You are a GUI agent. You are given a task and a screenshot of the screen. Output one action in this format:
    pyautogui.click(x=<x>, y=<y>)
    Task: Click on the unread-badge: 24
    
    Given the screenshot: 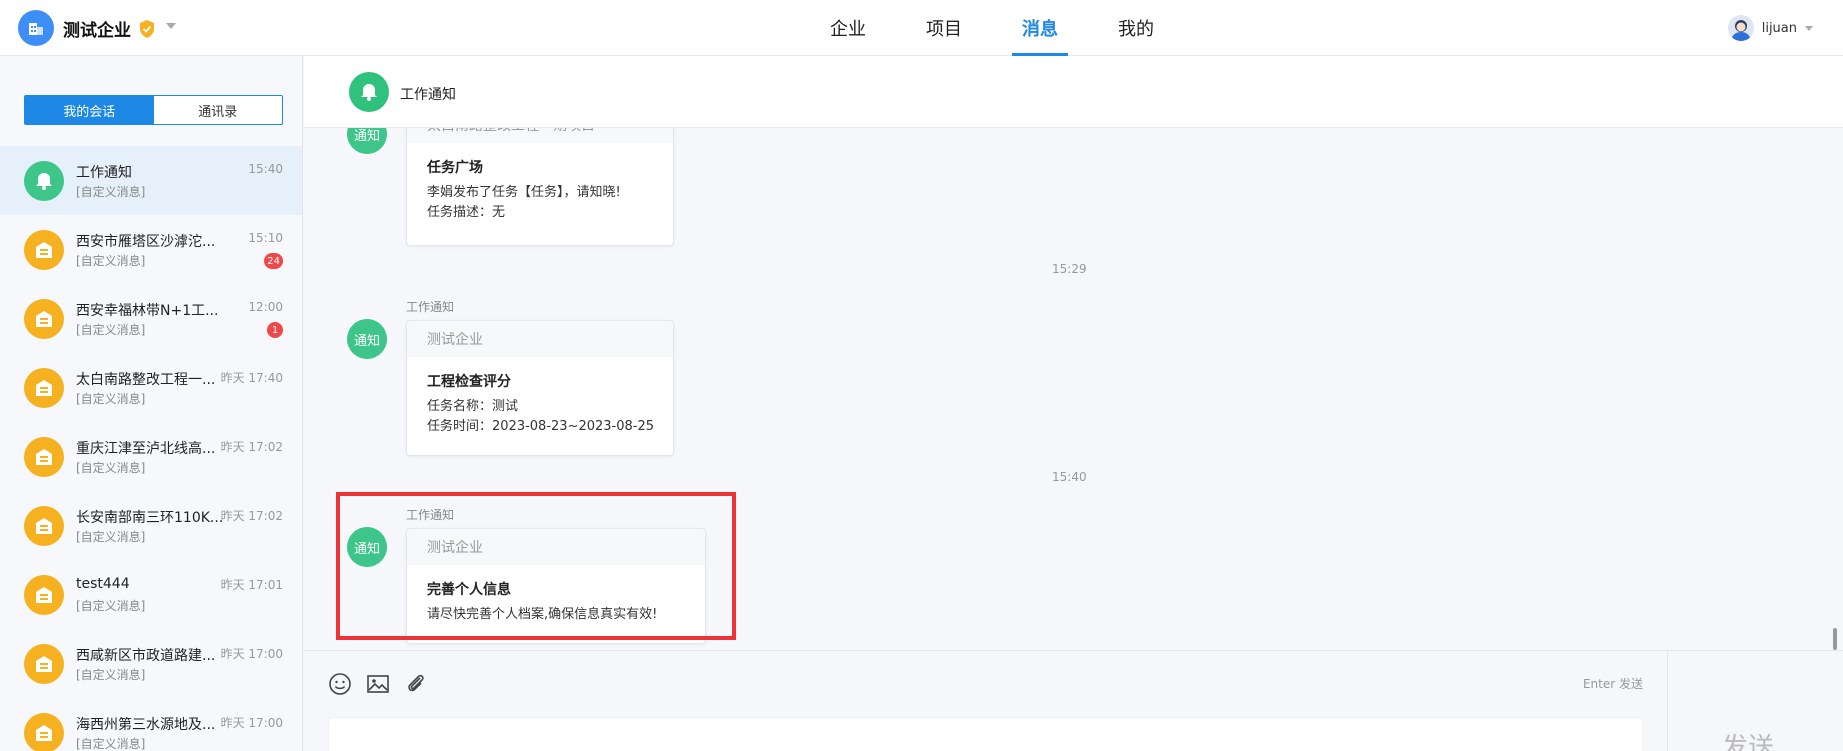 What is the action you would take?
    pyautogui.click(x=273, y=261)
    